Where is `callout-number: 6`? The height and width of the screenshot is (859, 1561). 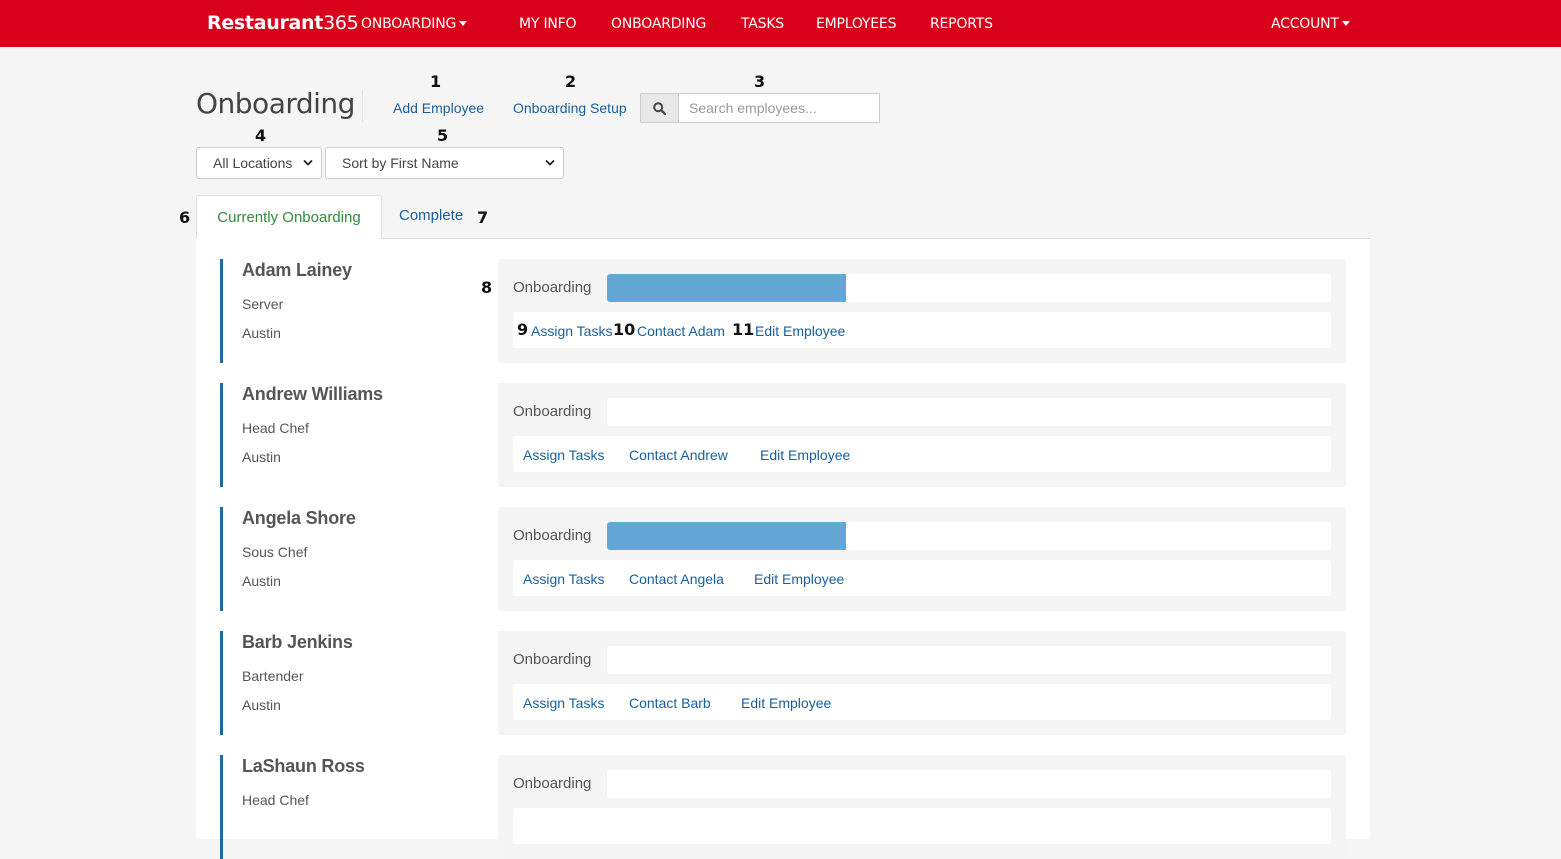
callout-number: 6 is located at coordinates (185, 217).